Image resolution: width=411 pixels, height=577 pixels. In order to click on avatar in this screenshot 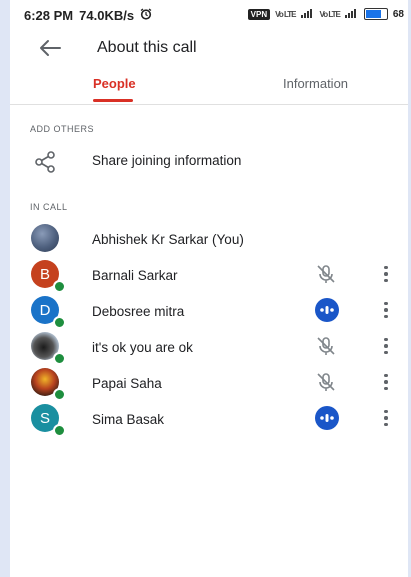, I will do `click(45, 238)`.